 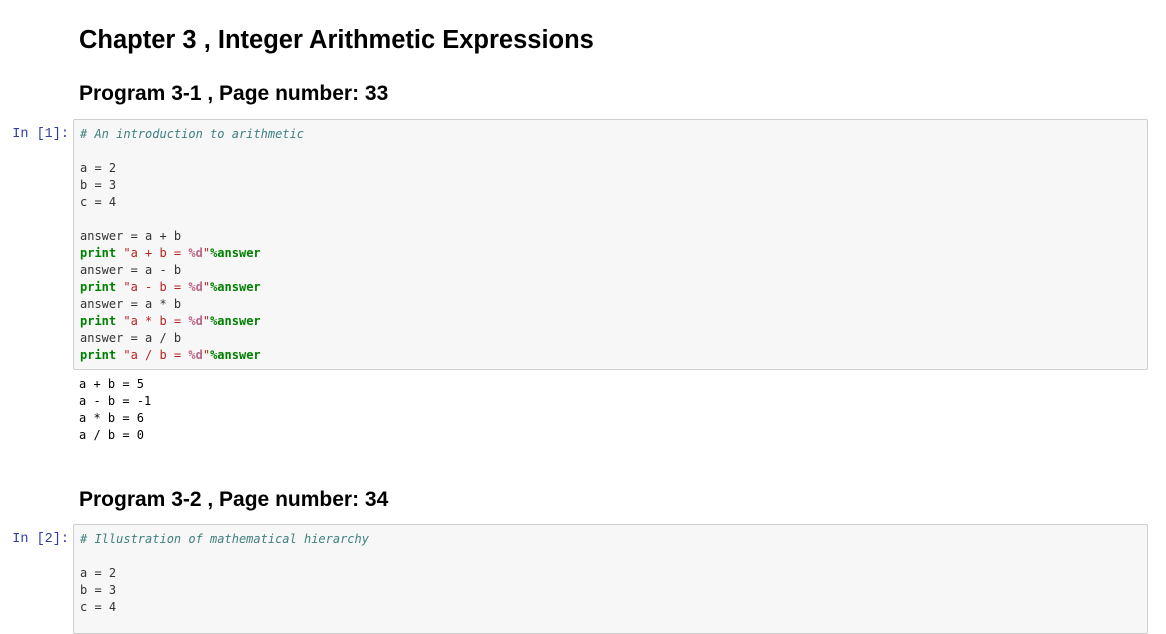 I want to click on output-line: a - b = -1, so click(x=115, y=401).